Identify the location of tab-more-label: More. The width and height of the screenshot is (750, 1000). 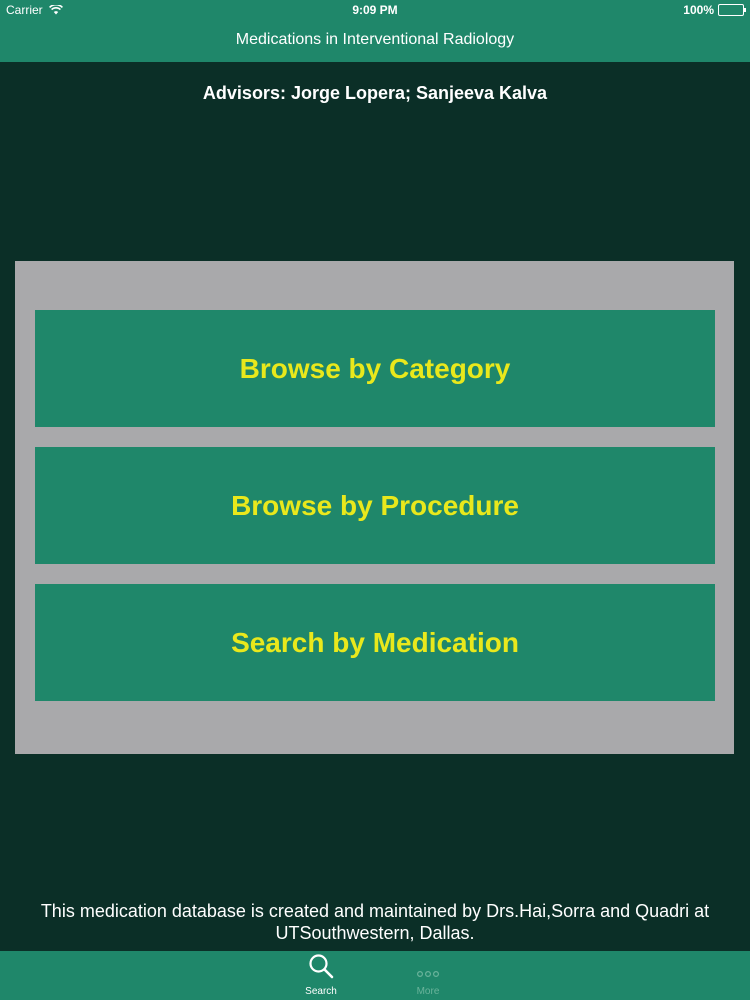
(428, 991).